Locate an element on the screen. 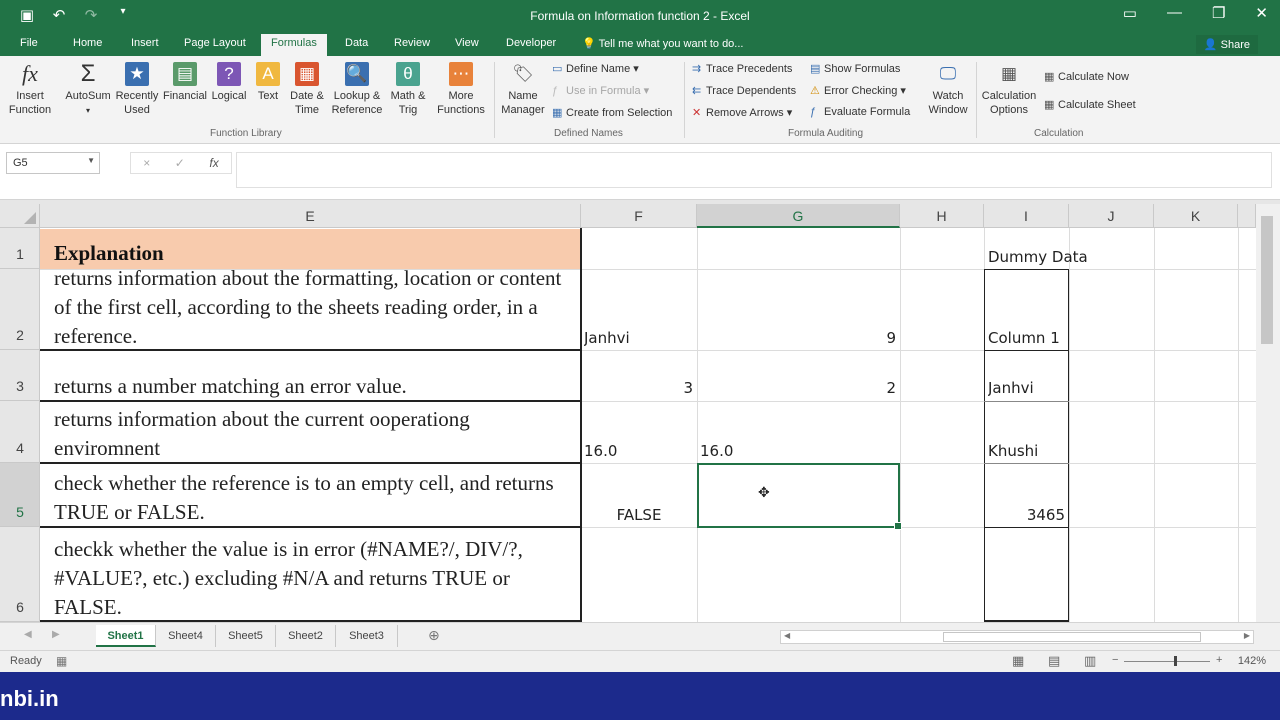 Image resolution: width=1280 pixels, height=720 pixels. zoom-in-icon: + is located at coordinates (1219, 660).